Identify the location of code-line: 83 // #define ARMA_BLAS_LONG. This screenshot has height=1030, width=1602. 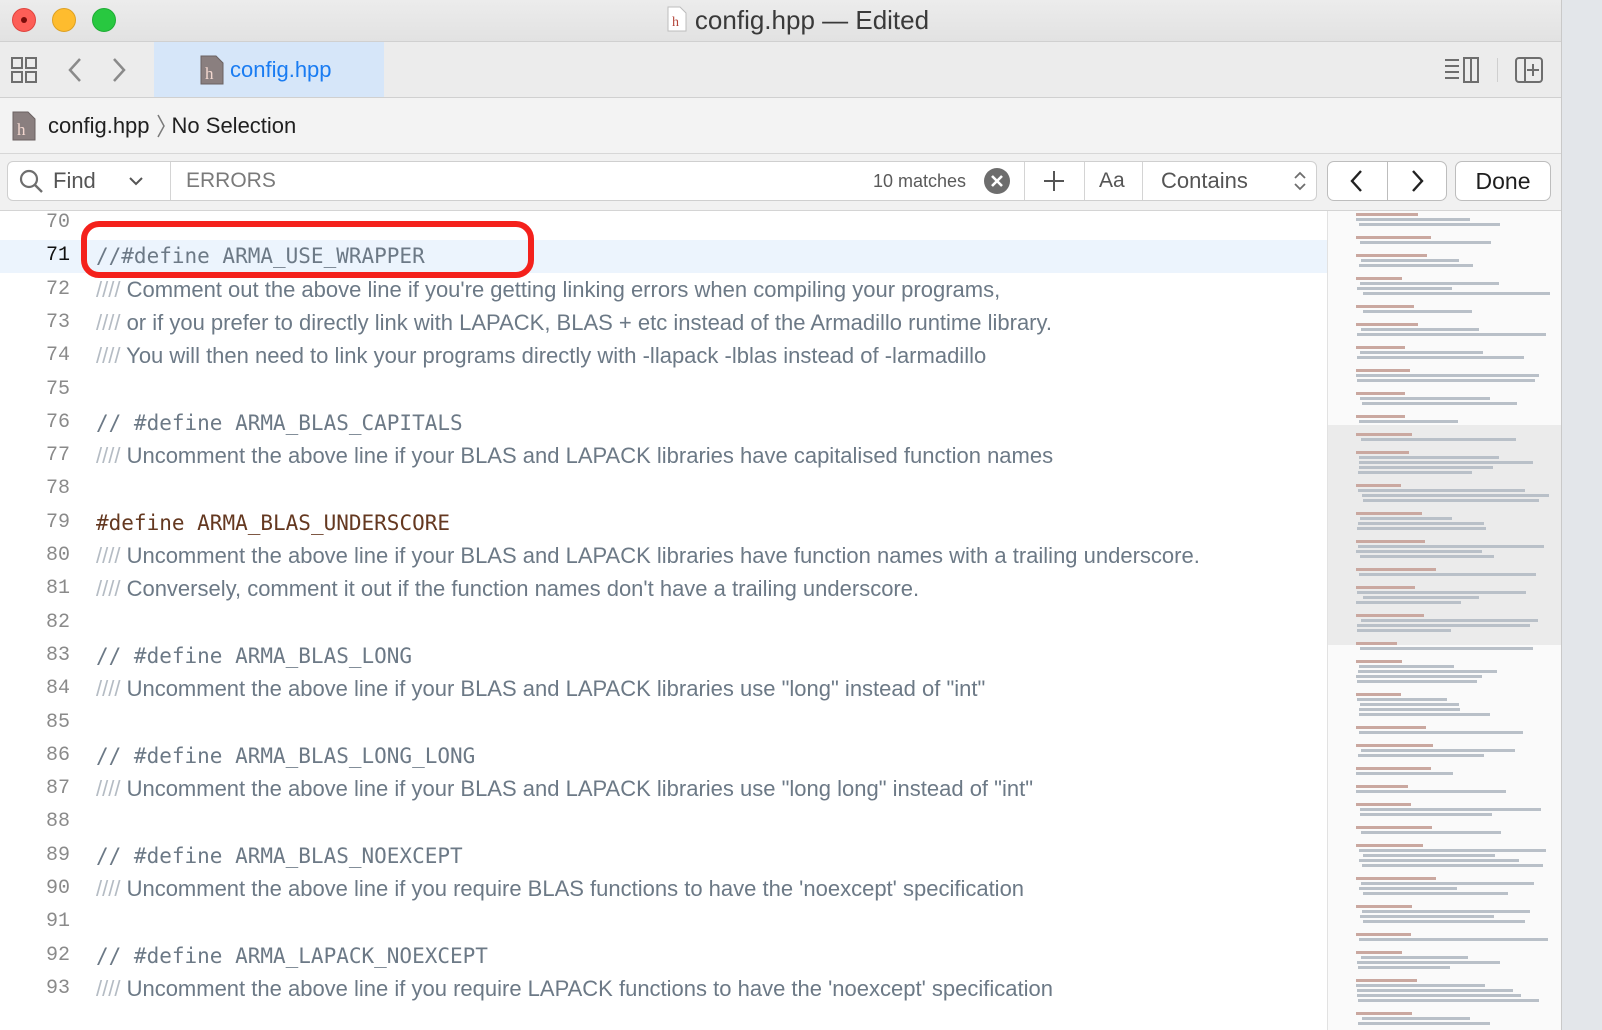
(663, 656).